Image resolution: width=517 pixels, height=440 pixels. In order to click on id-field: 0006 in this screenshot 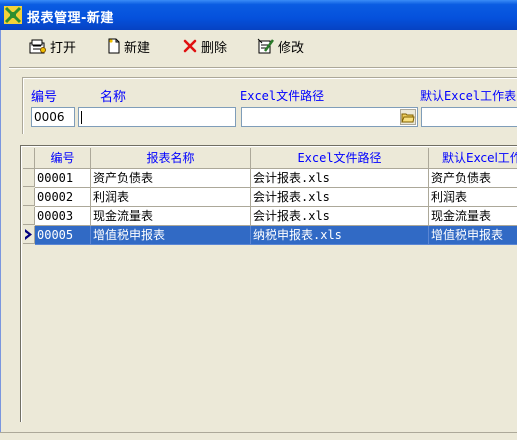, I will do `click(53, 117)`.